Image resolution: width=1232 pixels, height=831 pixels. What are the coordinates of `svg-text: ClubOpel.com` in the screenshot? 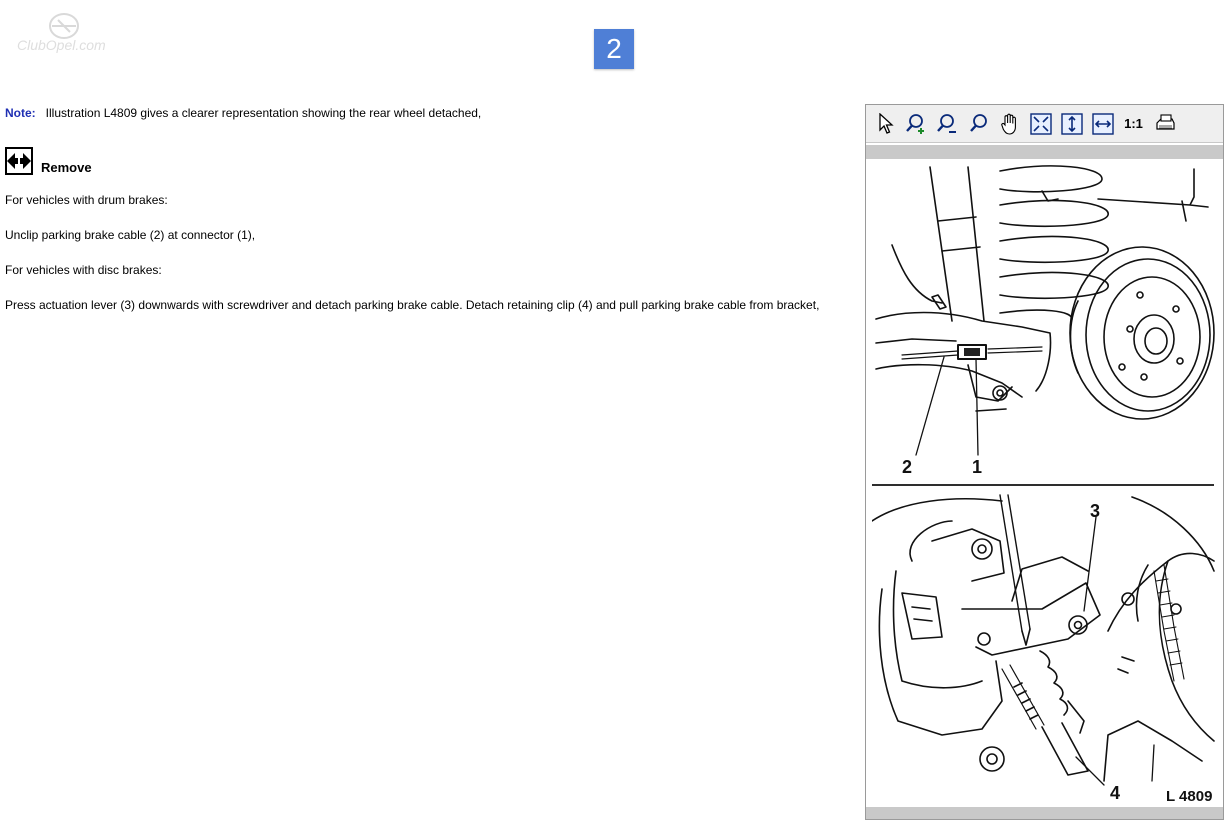 It's located at (61, 45).